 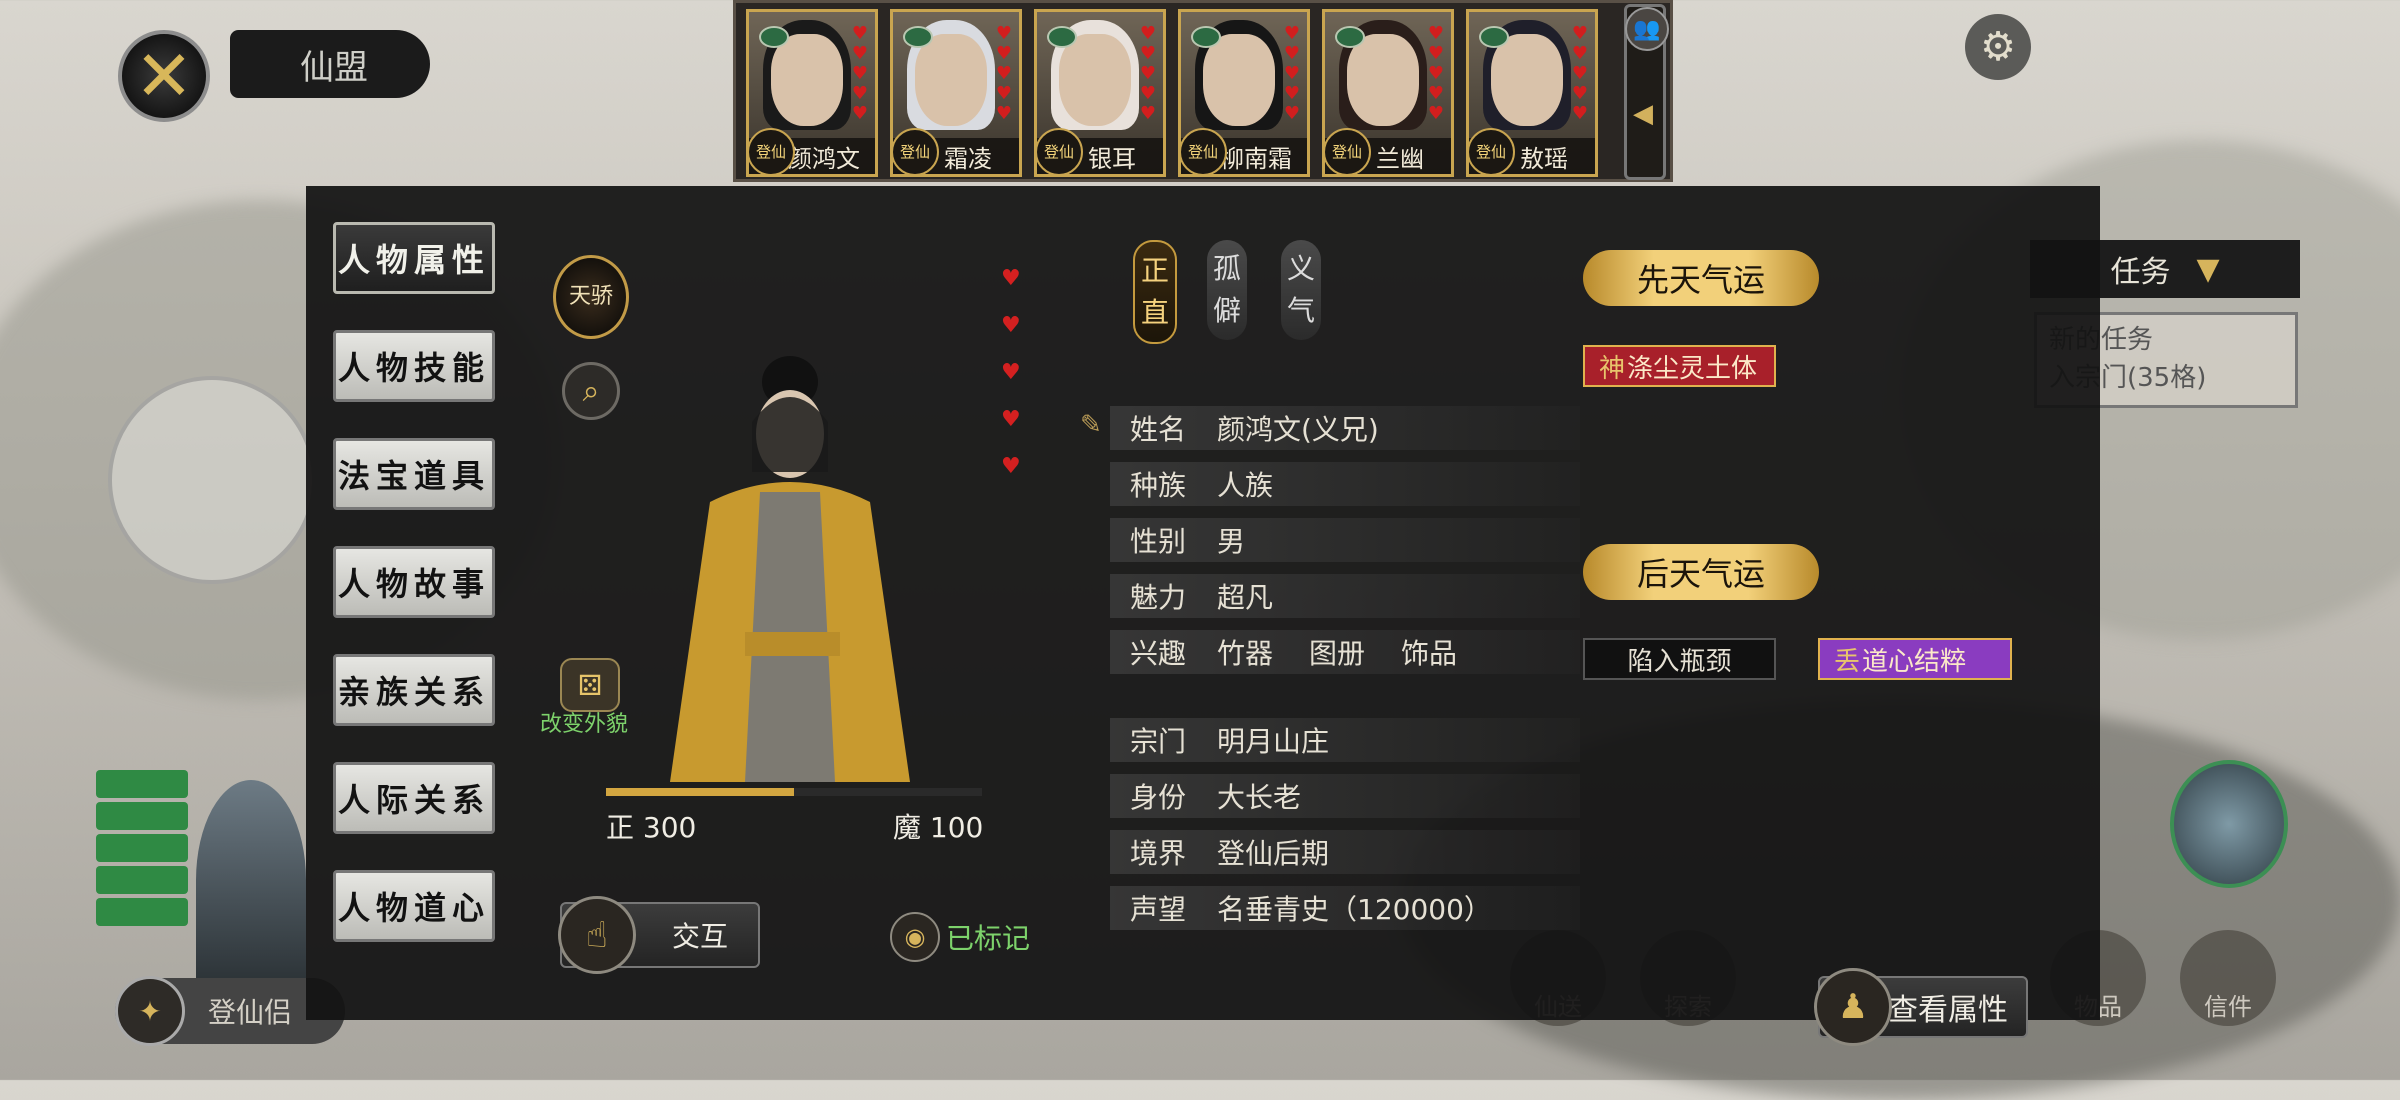 I want to click on party-member: ♥ ♥ ♥ ♥ ♥ 银耳 登仙, so click(x=1100, y=93).